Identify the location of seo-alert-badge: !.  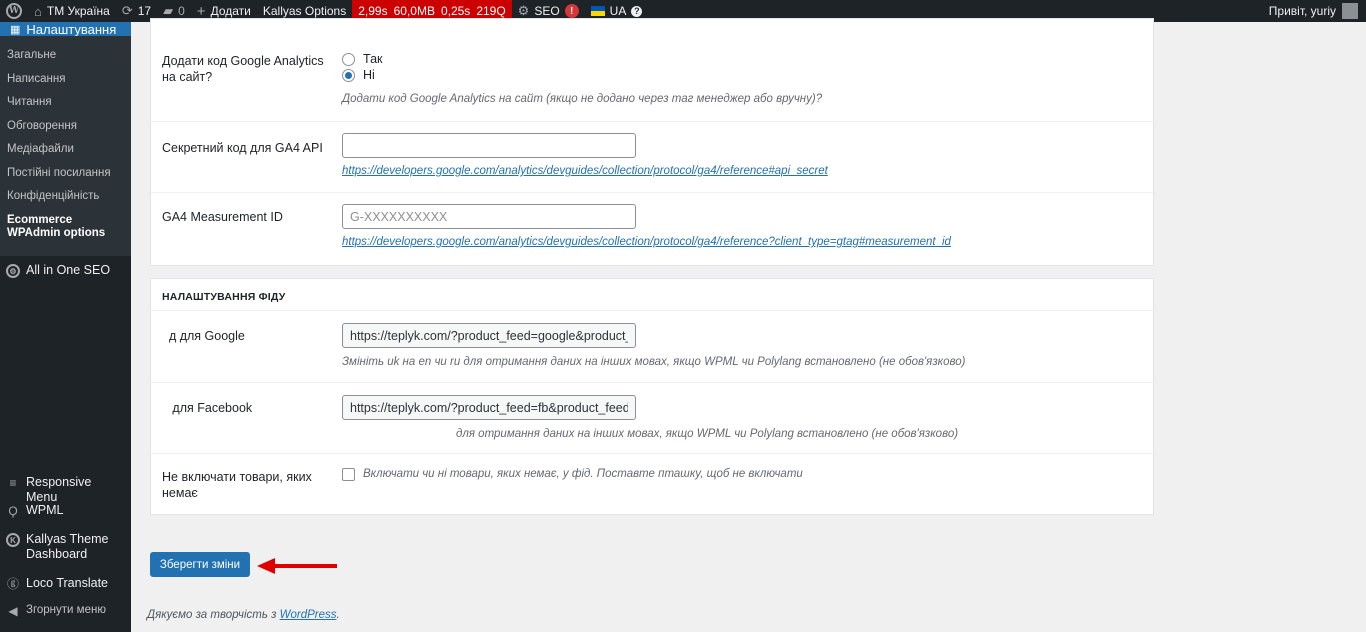
(571, 11).